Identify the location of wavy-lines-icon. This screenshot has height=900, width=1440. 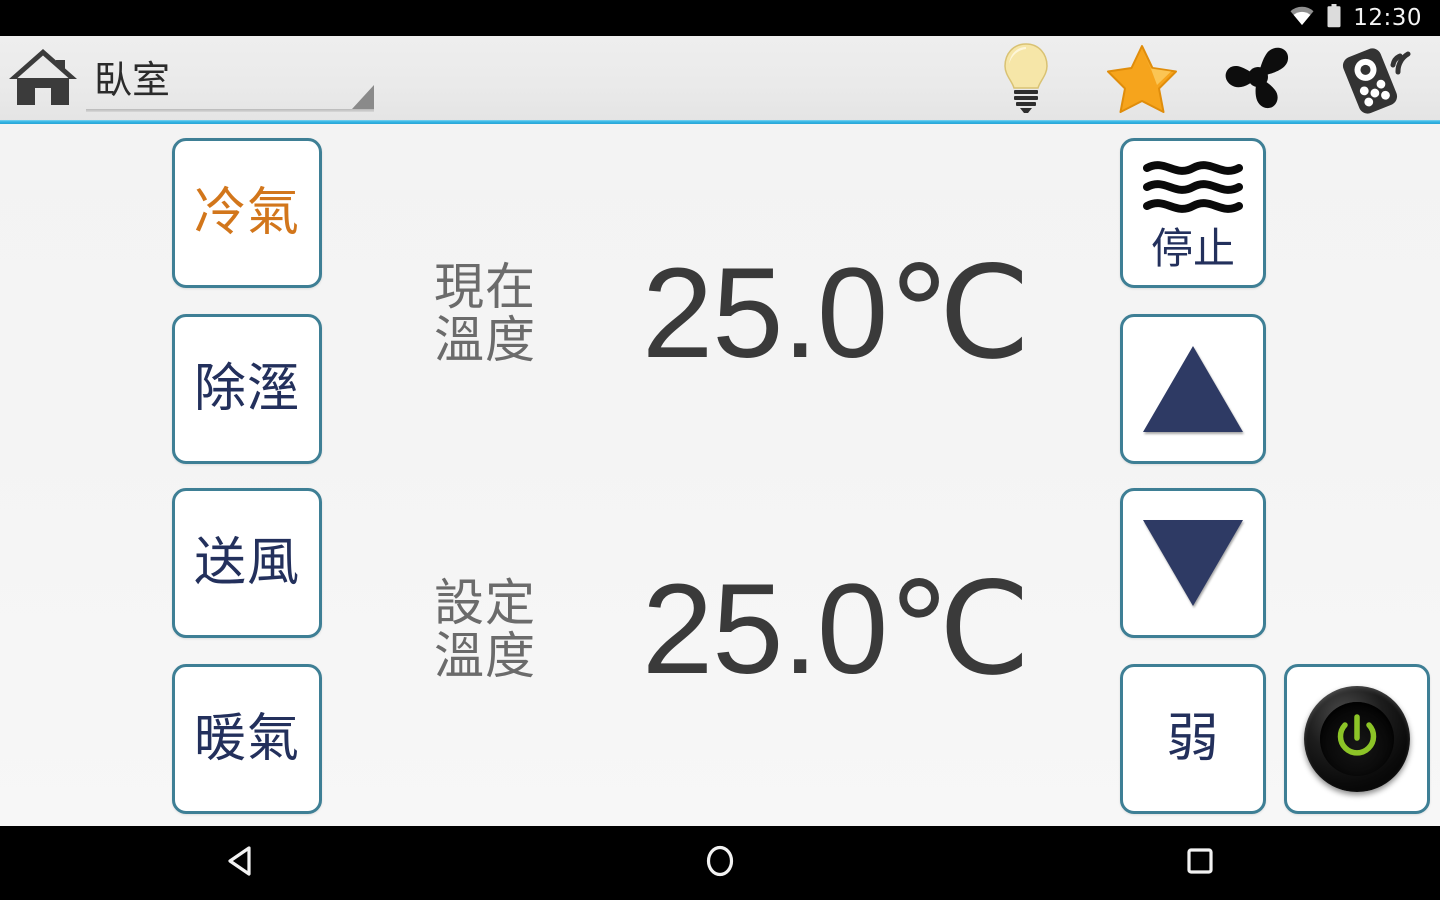
(1193, 189).